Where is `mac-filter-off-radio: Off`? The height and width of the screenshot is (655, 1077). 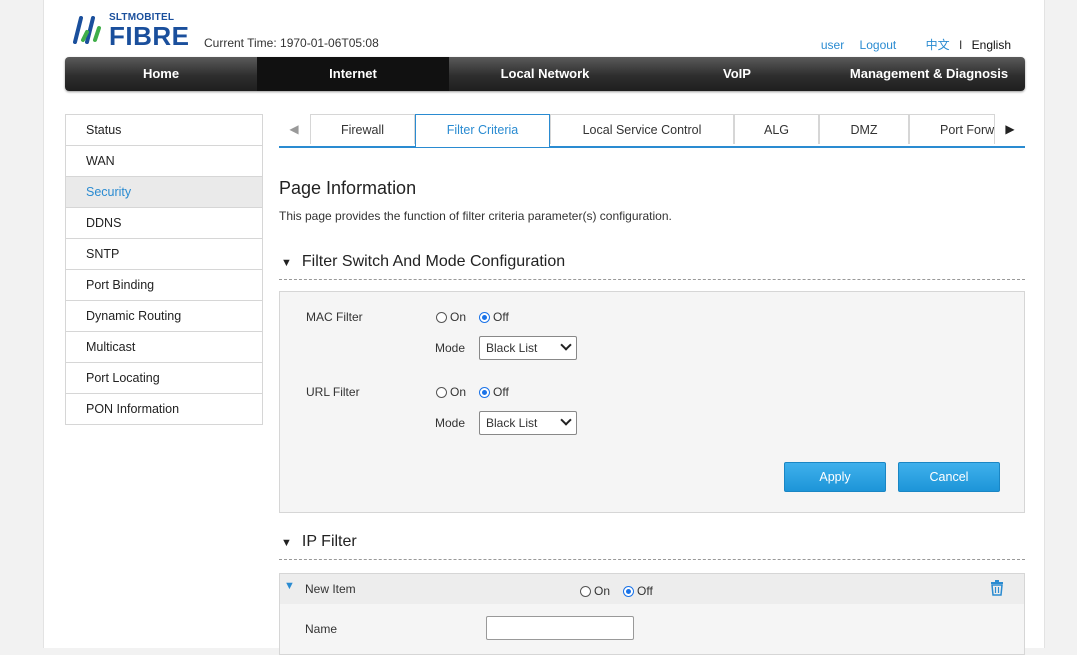
mac-filter-off-radio: Off is located at coordinates (494, 317).